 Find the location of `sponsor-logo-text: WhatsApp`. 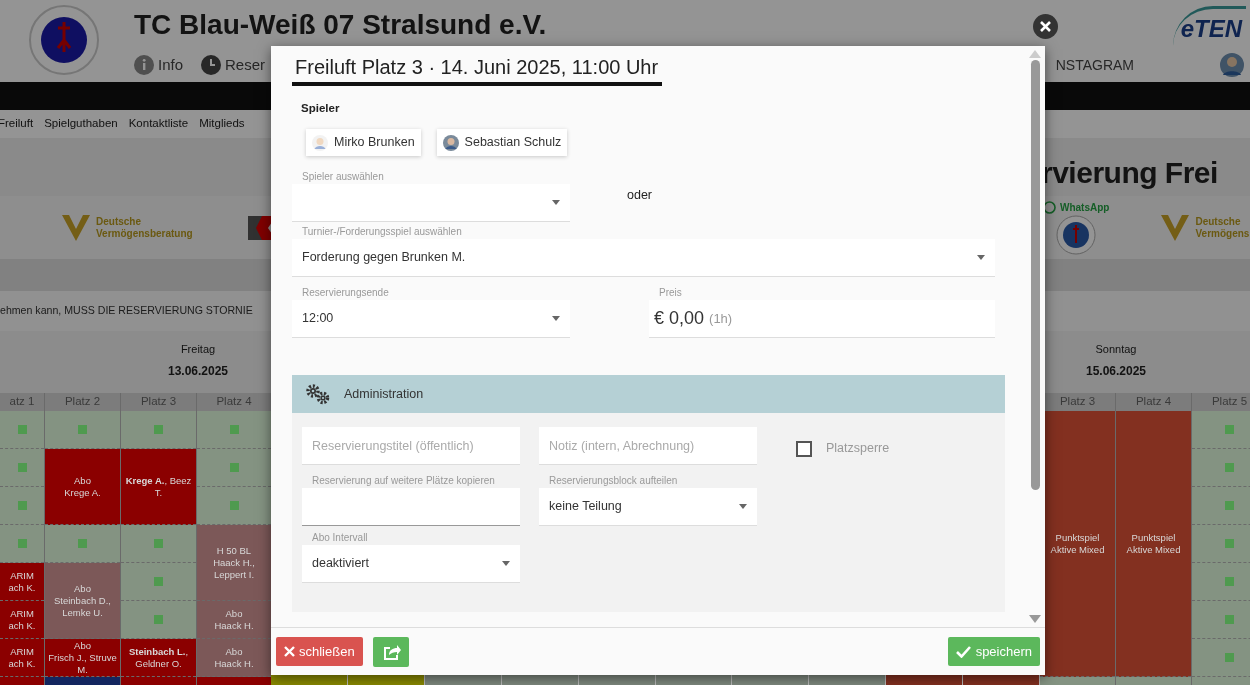

sponsor-logo-text: WhatsApp is located at coordinates (1085, 208).